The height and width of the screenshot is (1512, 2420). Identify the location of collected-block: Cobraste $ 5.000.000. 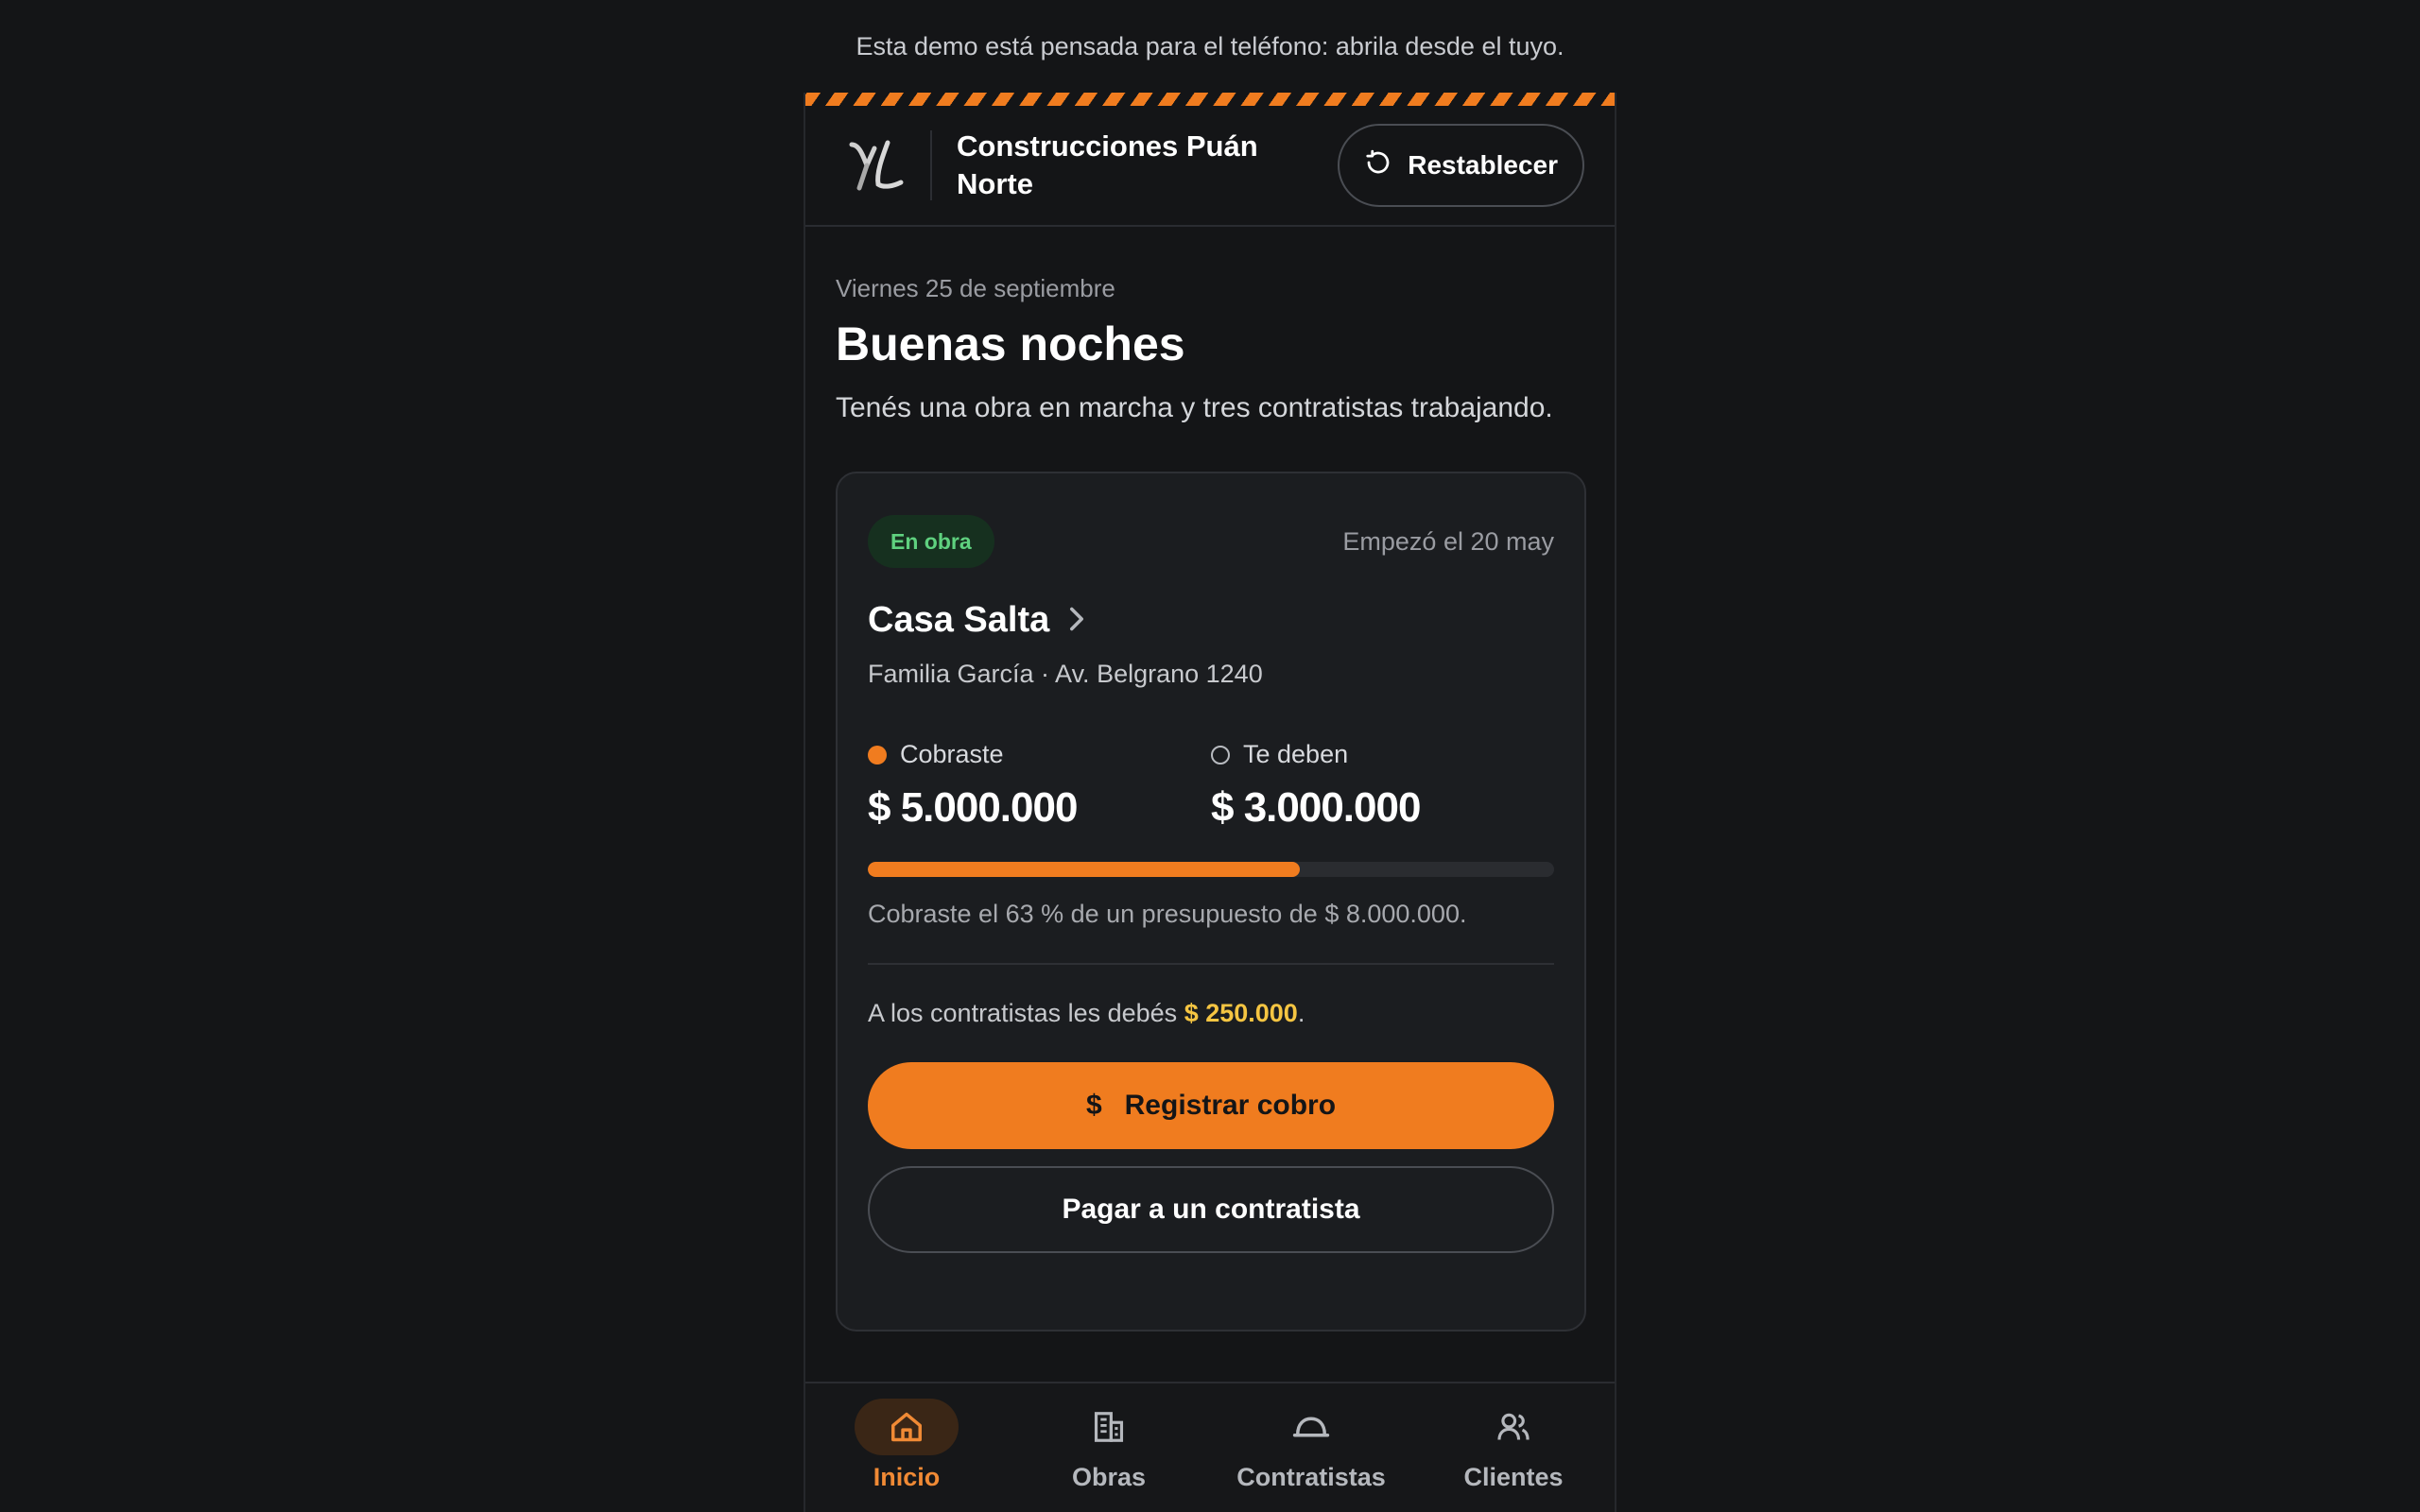
(1039, 786).